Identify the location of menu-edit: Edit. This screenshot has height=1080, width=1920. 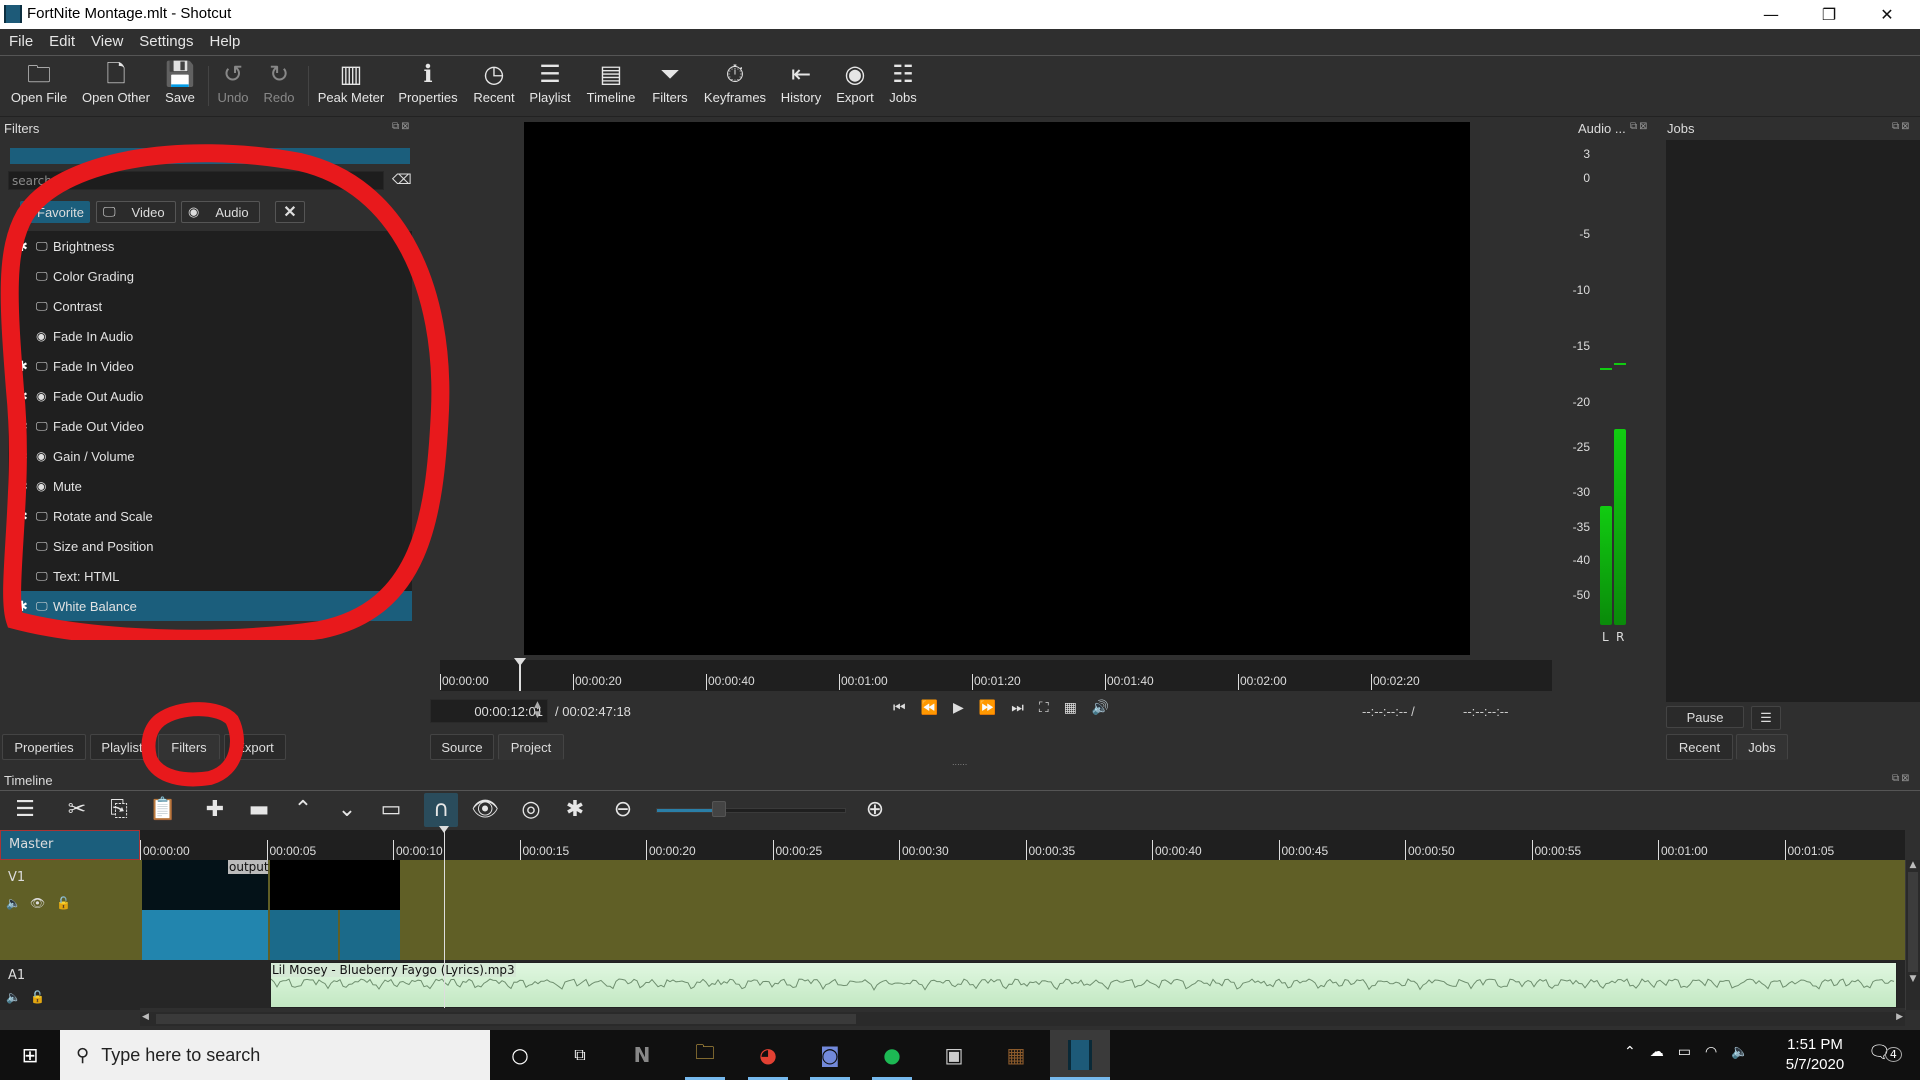
(61, 39).